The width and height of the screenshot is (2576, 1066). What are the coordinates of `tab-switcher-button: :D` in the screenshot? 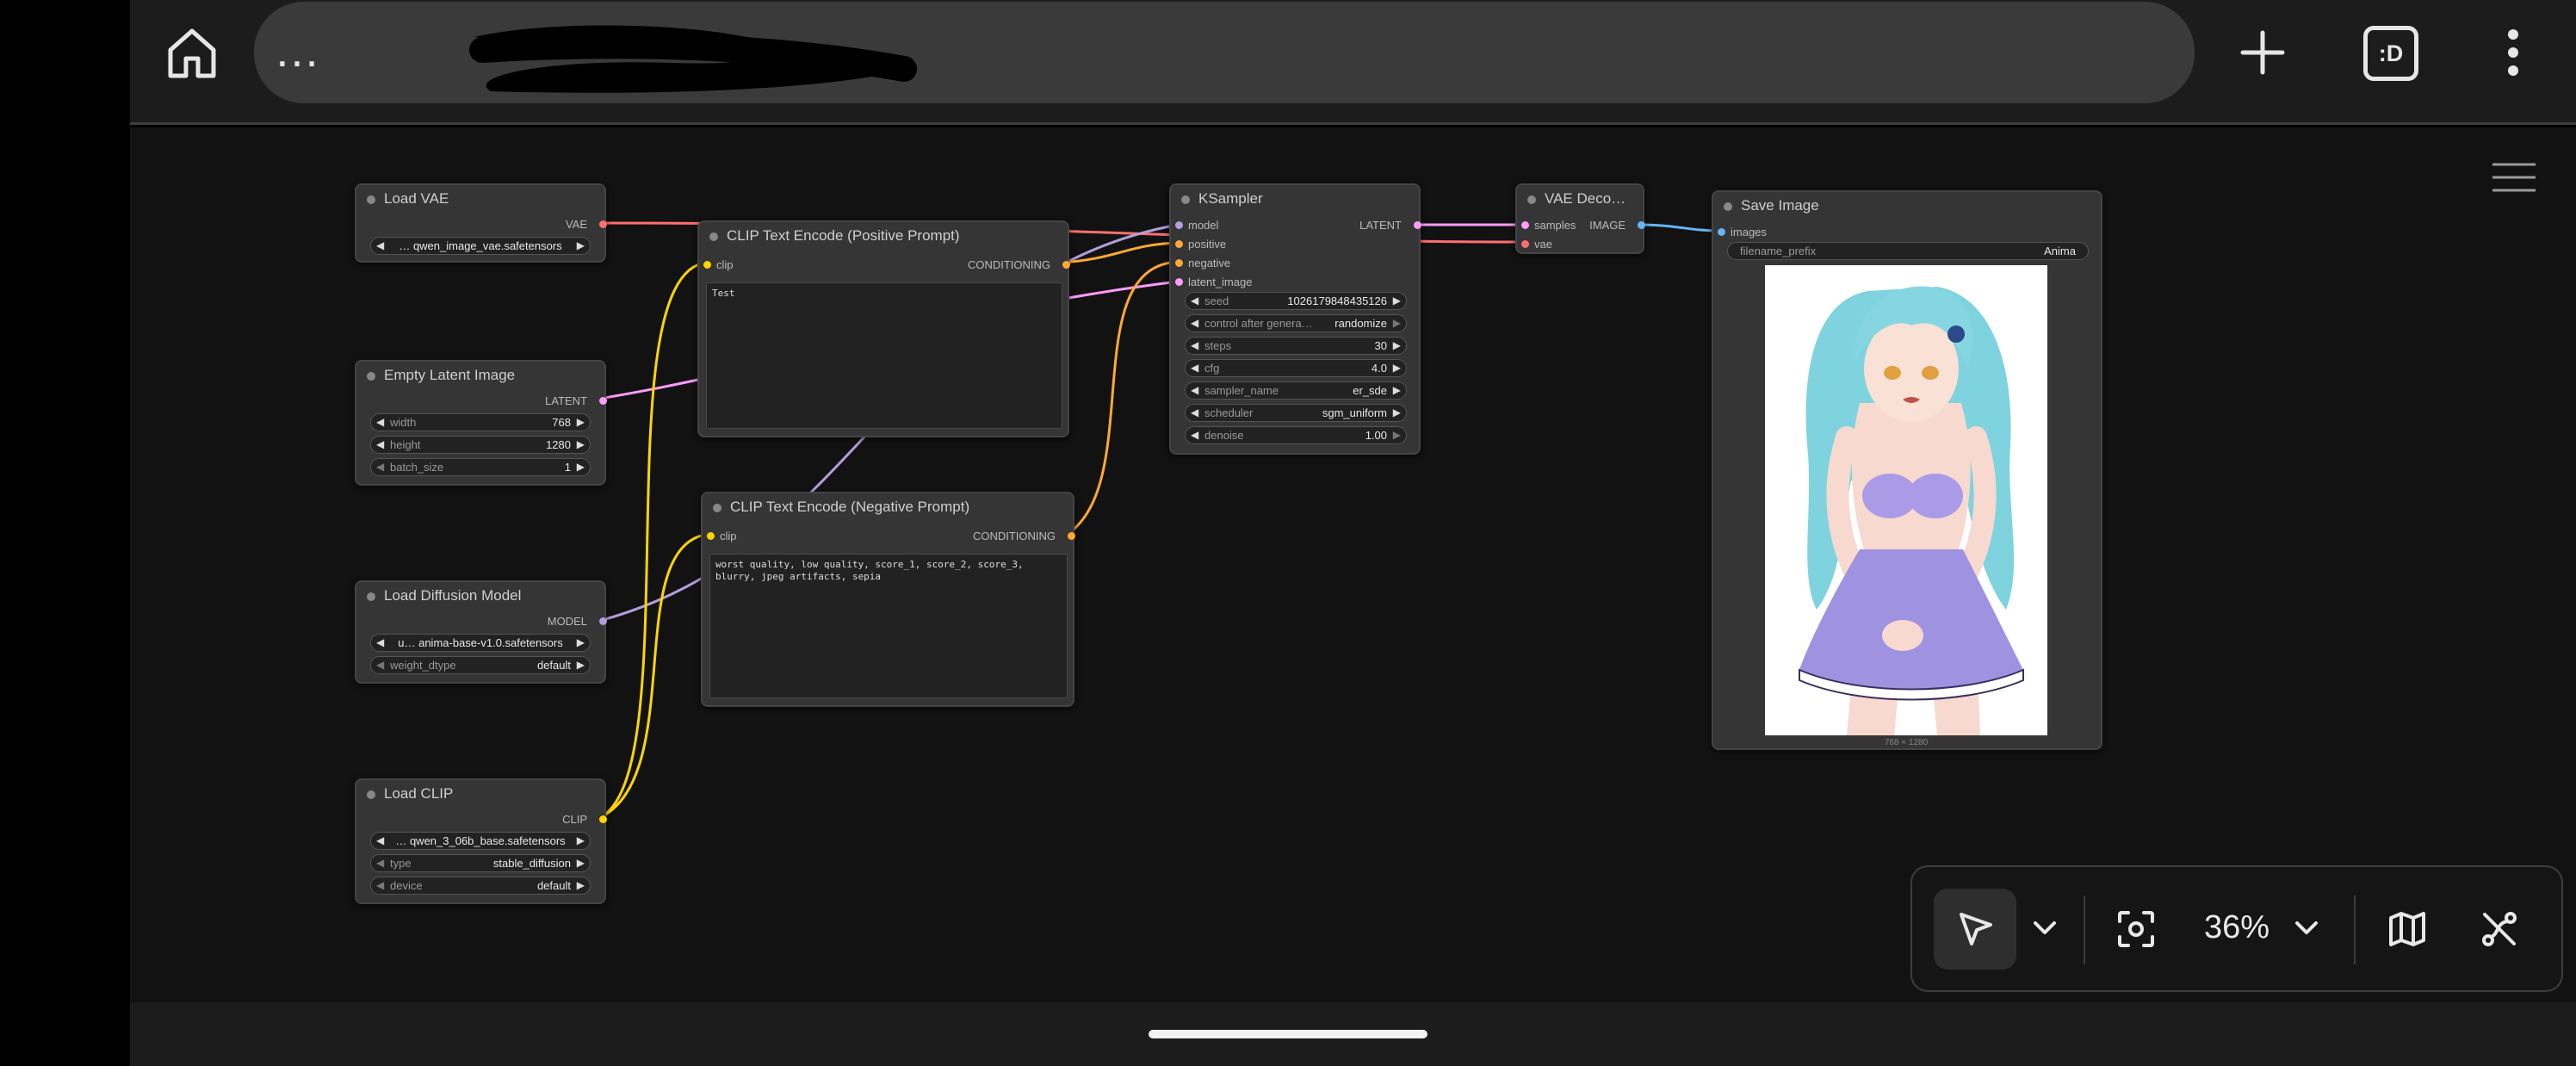 It's located at (2391, 53).